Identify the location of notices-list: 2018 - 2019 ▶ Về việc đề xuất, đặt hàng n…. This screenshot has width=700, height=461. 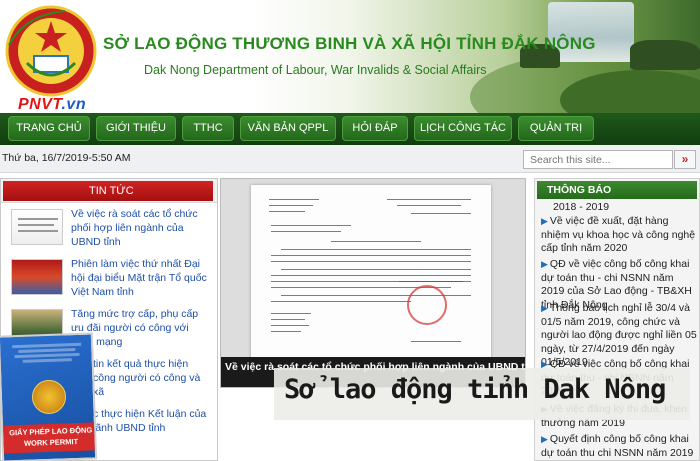
(617, 330).